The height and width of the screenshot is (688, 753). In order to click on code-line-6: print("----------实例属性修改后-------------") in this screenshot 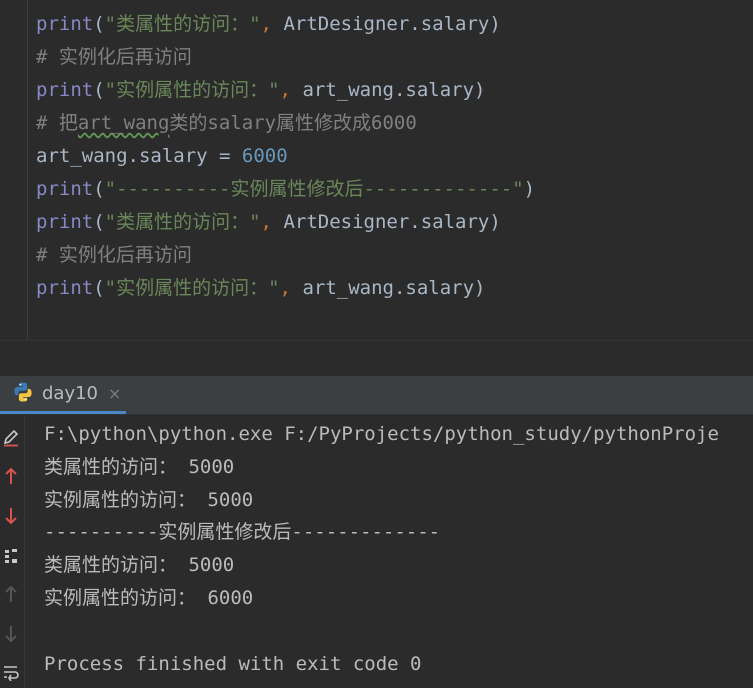, I will do `click(285, 189)`.